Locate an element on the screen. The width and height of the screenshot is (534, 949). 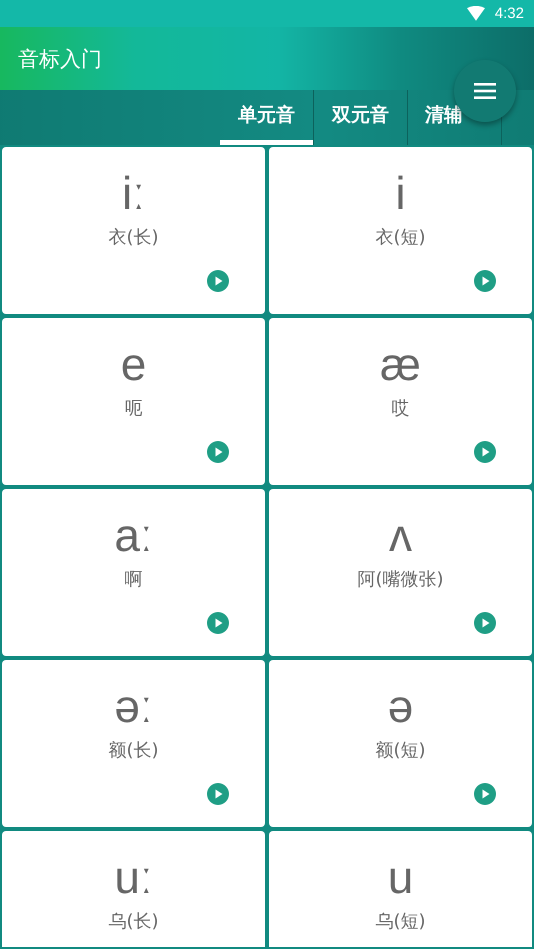
status-time: 4:32 is located at coordinates (509, 13).